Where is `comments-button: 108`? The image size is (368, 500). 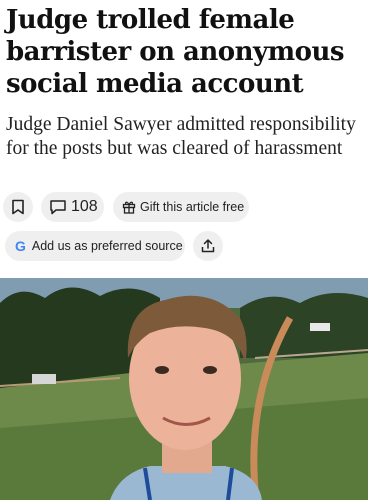 comments-button: 108 is located at coordinates (72, 207).